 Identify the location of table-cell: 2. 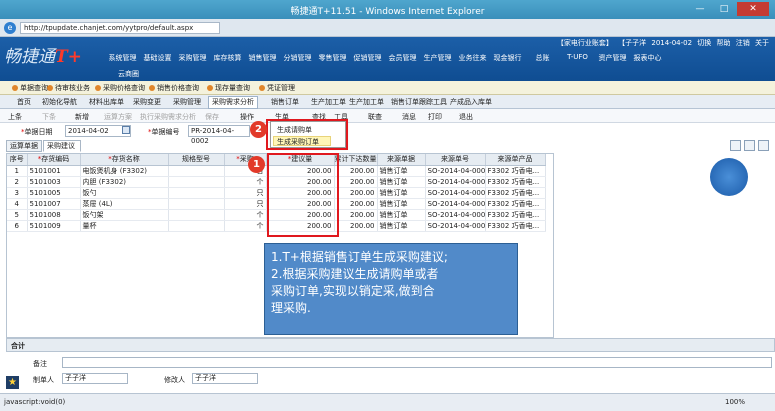
(17, 182).